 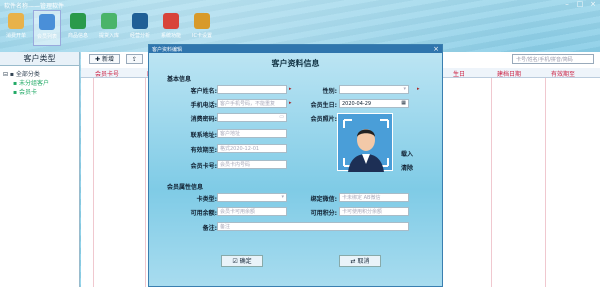 I want to click on expire-label: 有效期至:, so click(x=203, y=150).